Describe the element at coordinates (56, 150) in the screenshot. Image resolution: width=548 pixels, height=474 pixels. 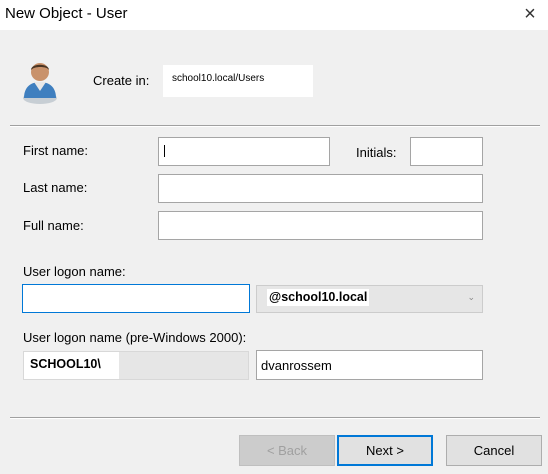
I see `first-name-label: First name:` at that location.